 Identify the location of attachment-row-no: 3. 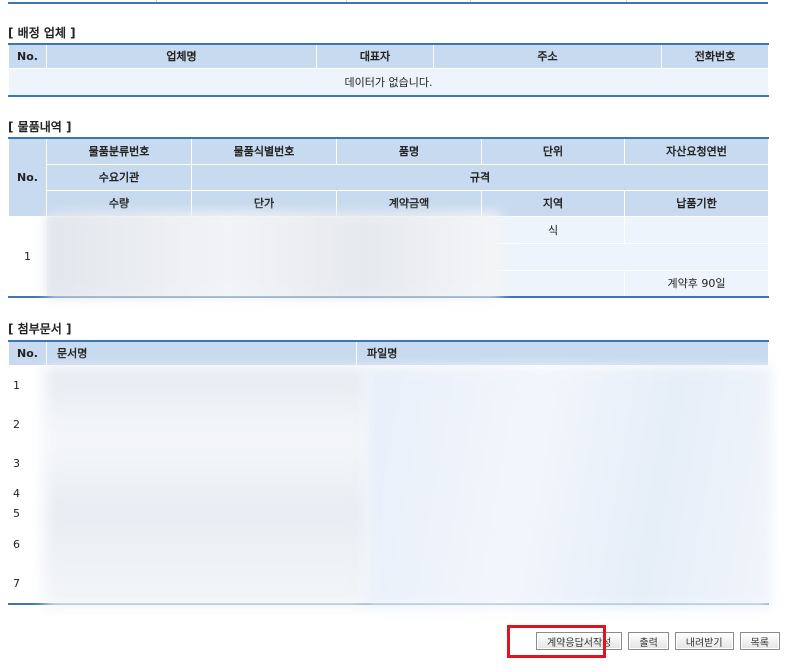
(27, 463).